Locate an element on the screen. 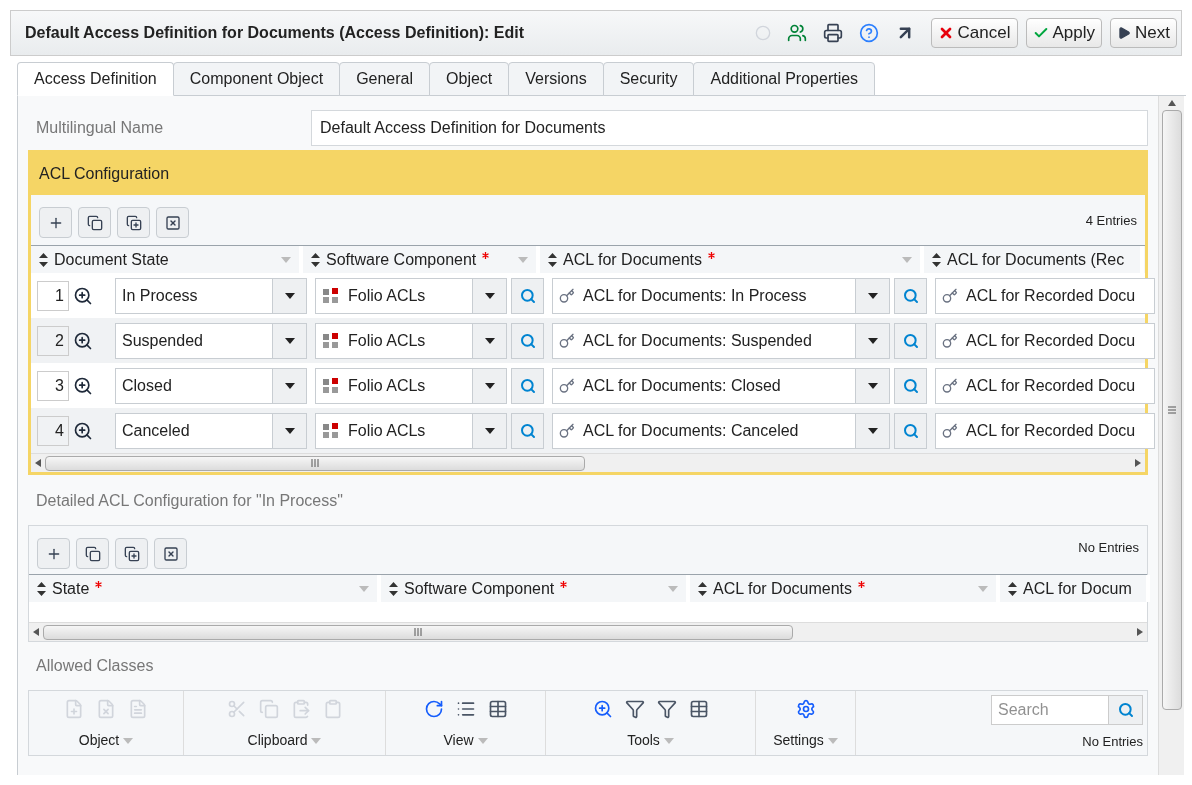  users-icon is located at coordinates (796, 33).